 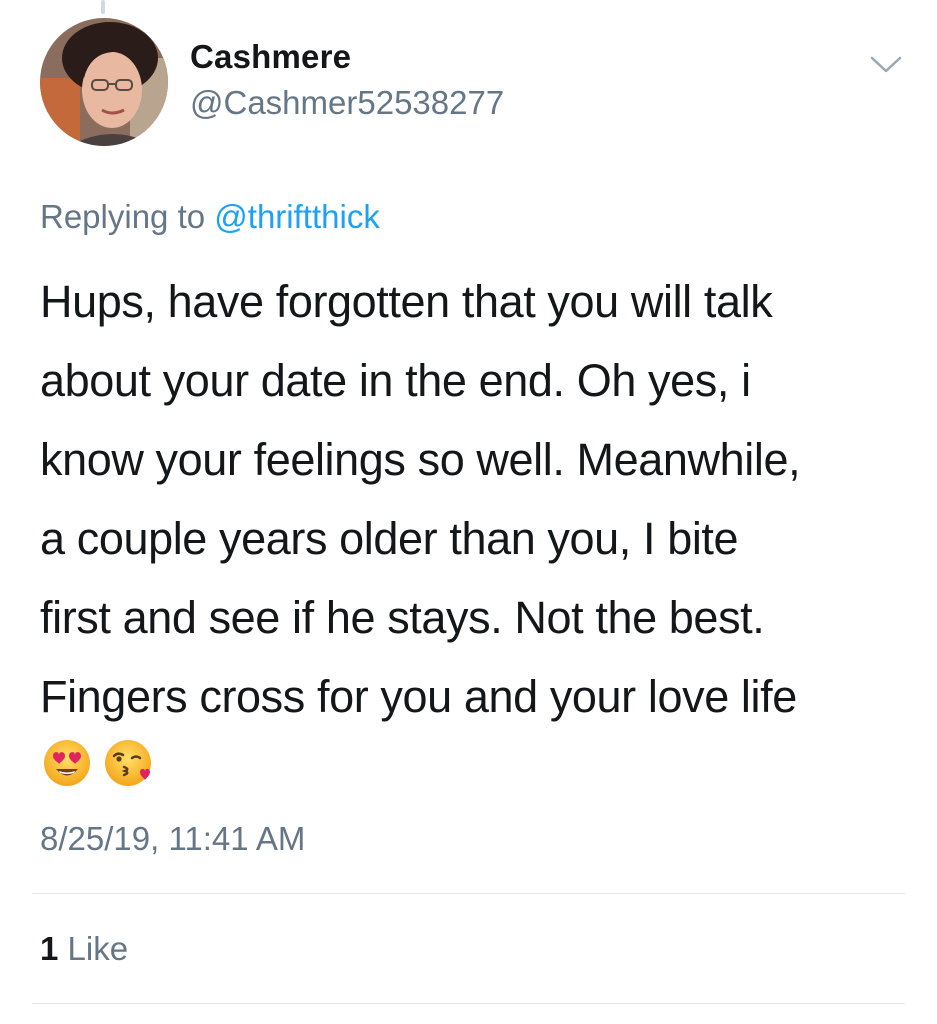 What do you see at coordinates (172, 839) in the screenshot?
I see `tweet-timestamp: 8/25/19, 11:41 AM` at bounding box center [172, 839].